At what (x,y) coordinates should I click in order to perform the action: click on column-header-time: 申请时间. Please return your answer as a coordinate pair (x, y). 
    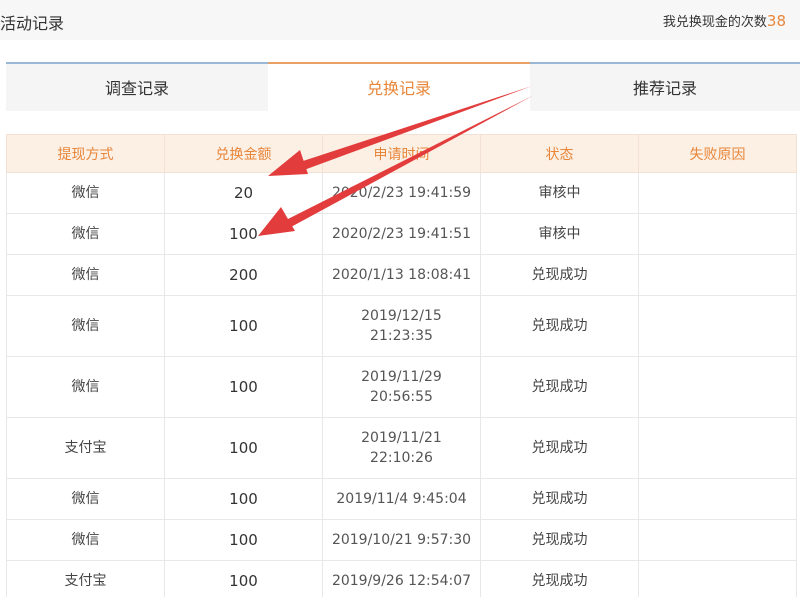
    Looking at the image, I should click on (401, 153).